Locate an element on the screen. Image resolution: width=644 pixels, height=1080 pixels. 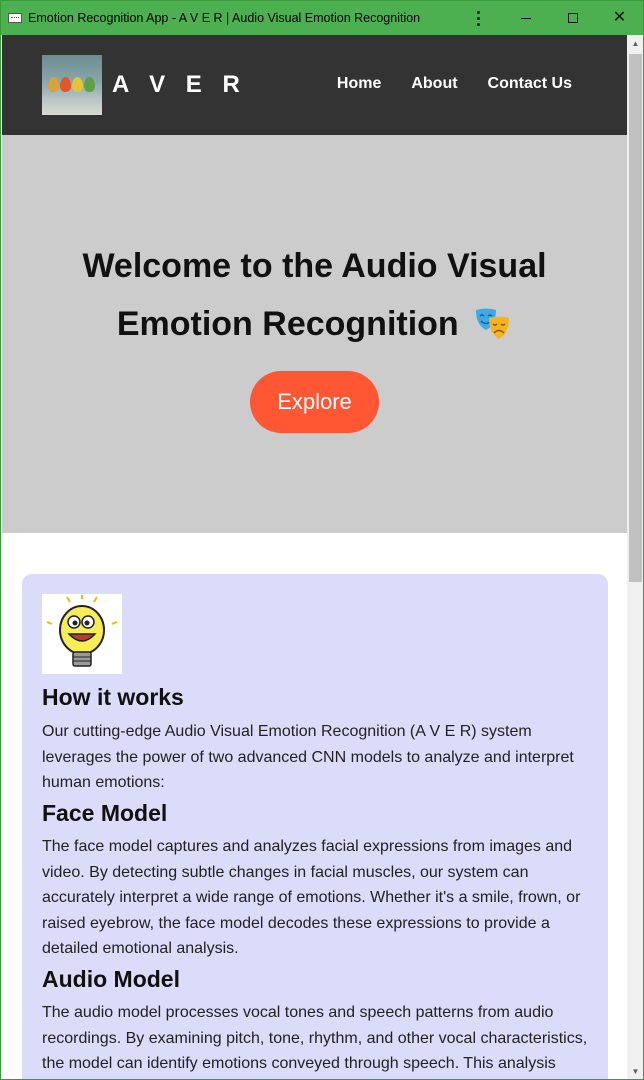
logo-image is located at coordinates (72, 85).